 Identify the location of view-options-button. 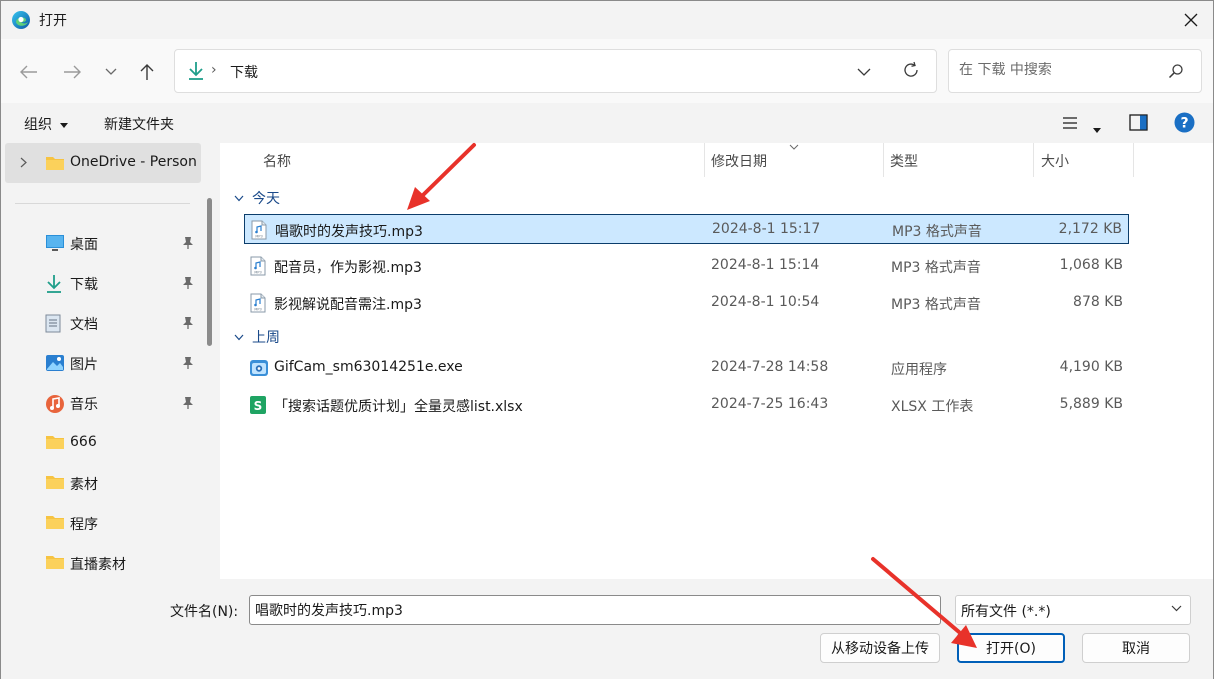
(1070, 125).